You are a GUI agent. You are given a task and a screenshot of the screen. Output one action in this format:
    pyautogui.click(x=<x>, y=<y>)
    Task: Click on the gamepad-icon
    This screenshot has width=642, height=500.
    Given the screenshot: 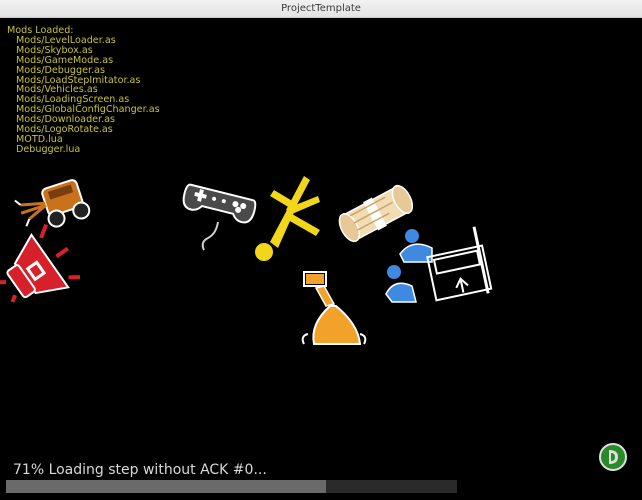 What is the action you would take?
    pyautogui.click(x=219, y=217)
    